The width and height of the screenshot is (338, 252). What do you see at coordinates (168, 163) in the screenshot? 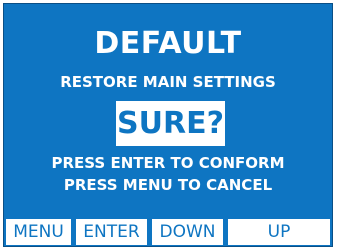
I see `instruction-enter: PRESS ENTER TO CONFORM` at bounding box center [168, 163].